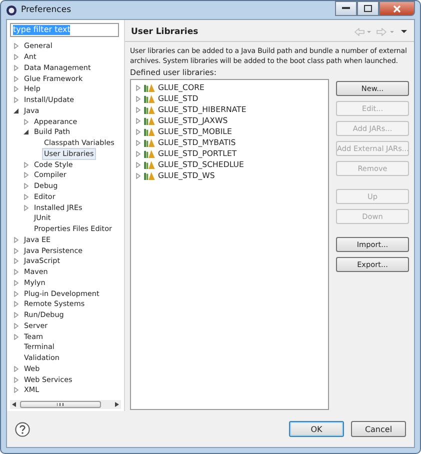 The height and width of the screenshot is (454, 421). What do you see at coordinates (46, 10) in the screenshot?
I see `window-title: Preferences` at bounding box center [46, 10].